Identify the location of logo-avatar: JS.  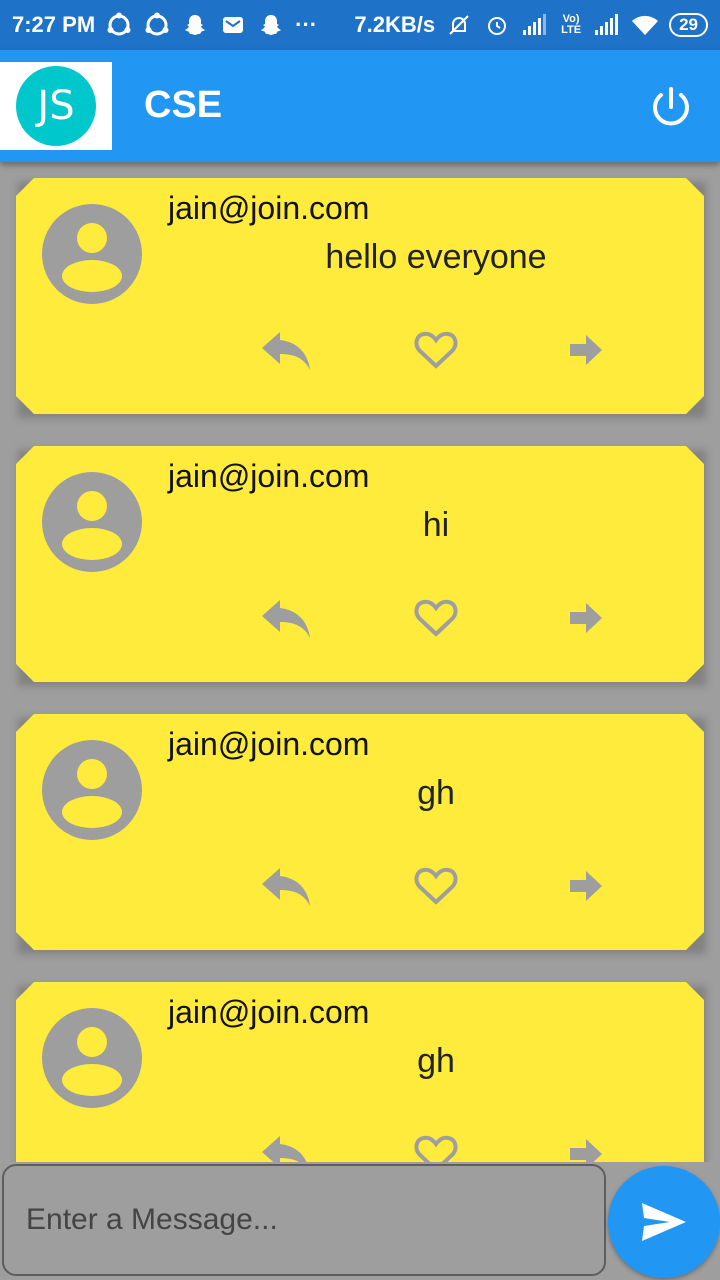
(56, 106).